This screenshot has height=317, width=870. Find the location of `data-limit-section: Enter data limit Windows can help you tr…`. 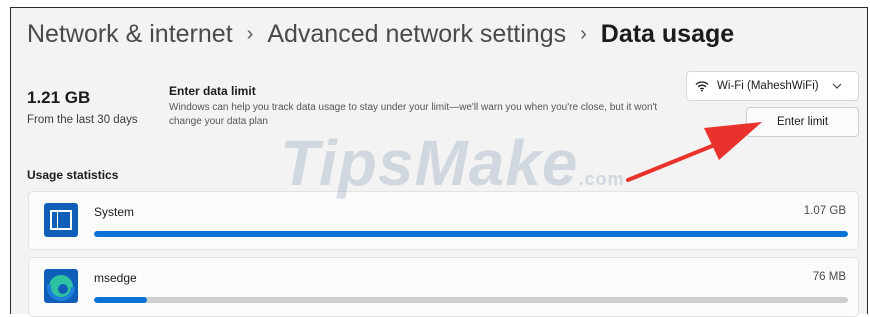

data-limit-section: Enter data limit Windows can help you tr… is located at coordinates (429, 106).